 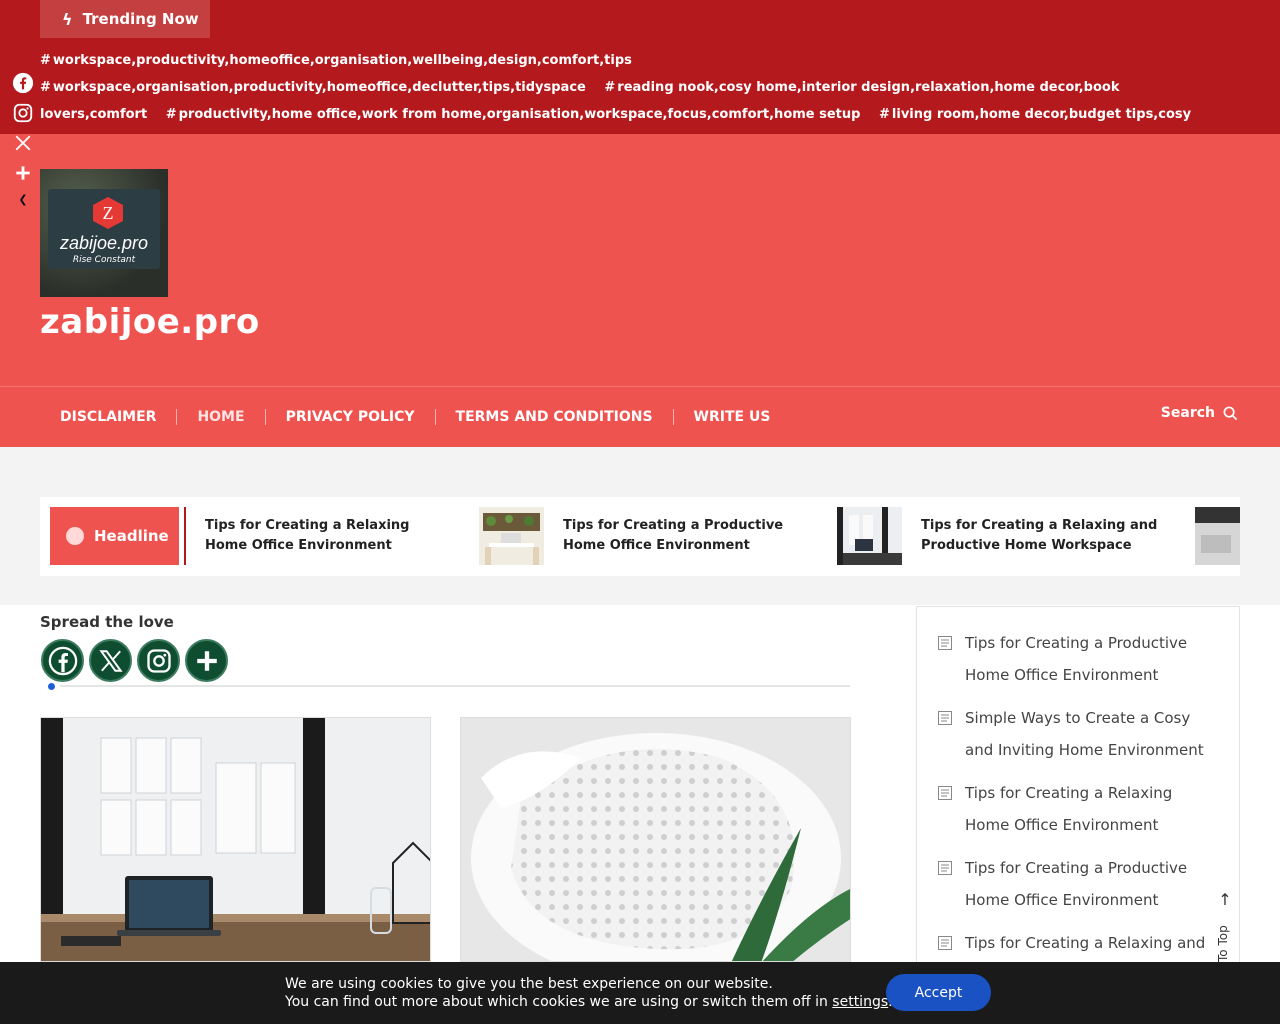 I want to click on instagram-share-button, so click(x=23, y=113).